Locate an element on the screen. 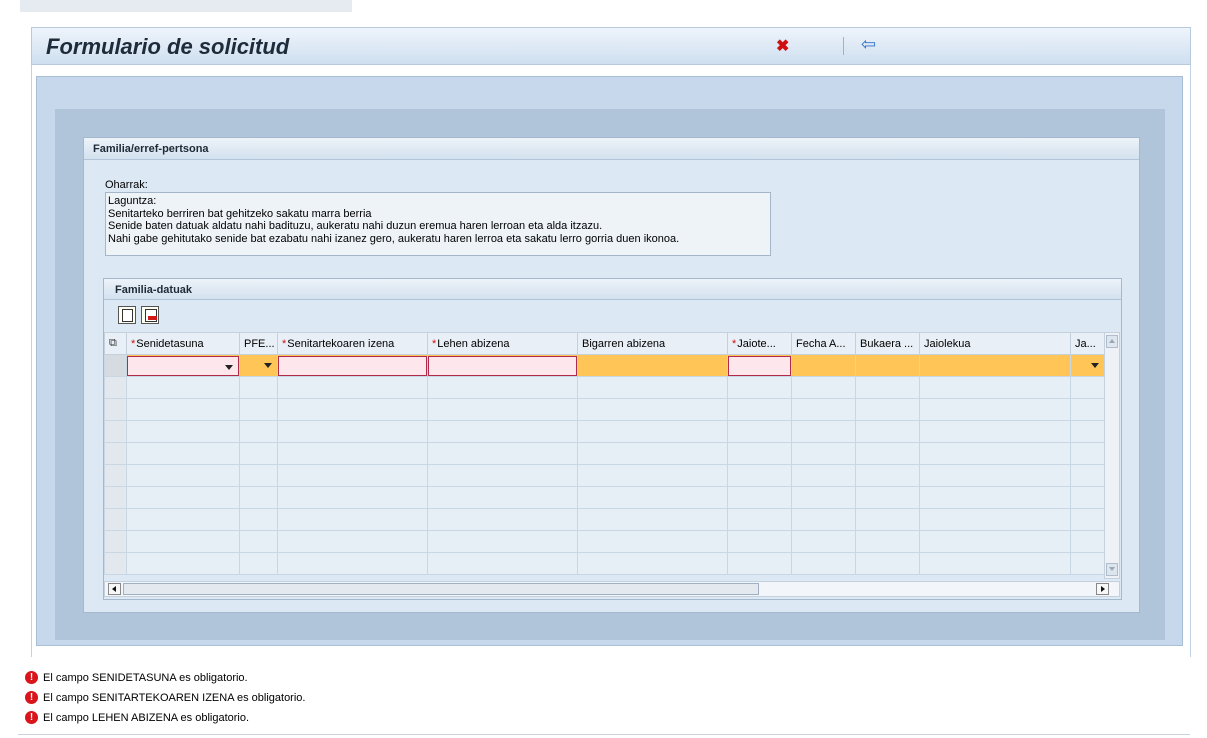 The height and width of the screenshot is (738, 1207). senidetasuna-select is located at coordinates (183, 365).